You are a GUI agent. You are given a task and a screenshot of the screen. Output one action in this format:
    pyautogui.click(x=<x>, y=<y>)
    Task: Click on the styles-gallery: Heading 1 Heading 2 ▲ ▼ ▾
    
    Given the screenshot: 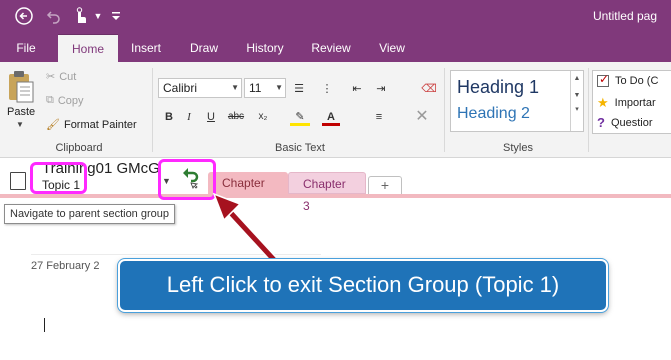 What is the action you would take?
    pyautogui.click(x=517, y=101)
    